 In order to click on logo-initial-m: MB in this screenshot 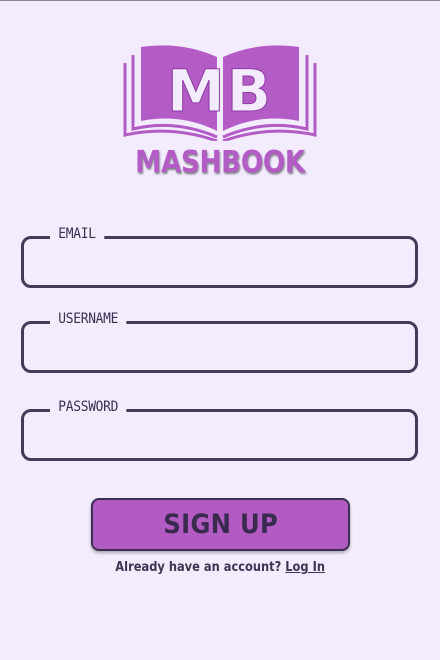, I will do `click(220, 91)`.